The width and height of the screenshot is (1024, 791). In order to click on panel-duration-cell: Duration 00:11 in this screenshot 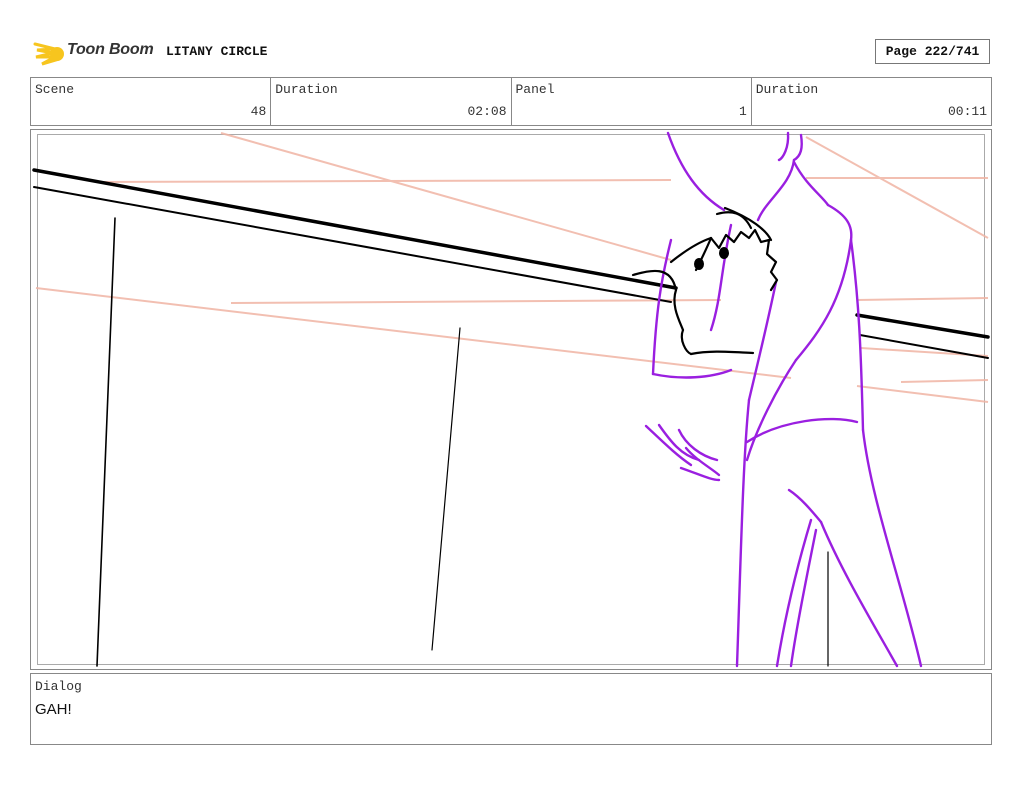, I will do `click(871, 101)`.